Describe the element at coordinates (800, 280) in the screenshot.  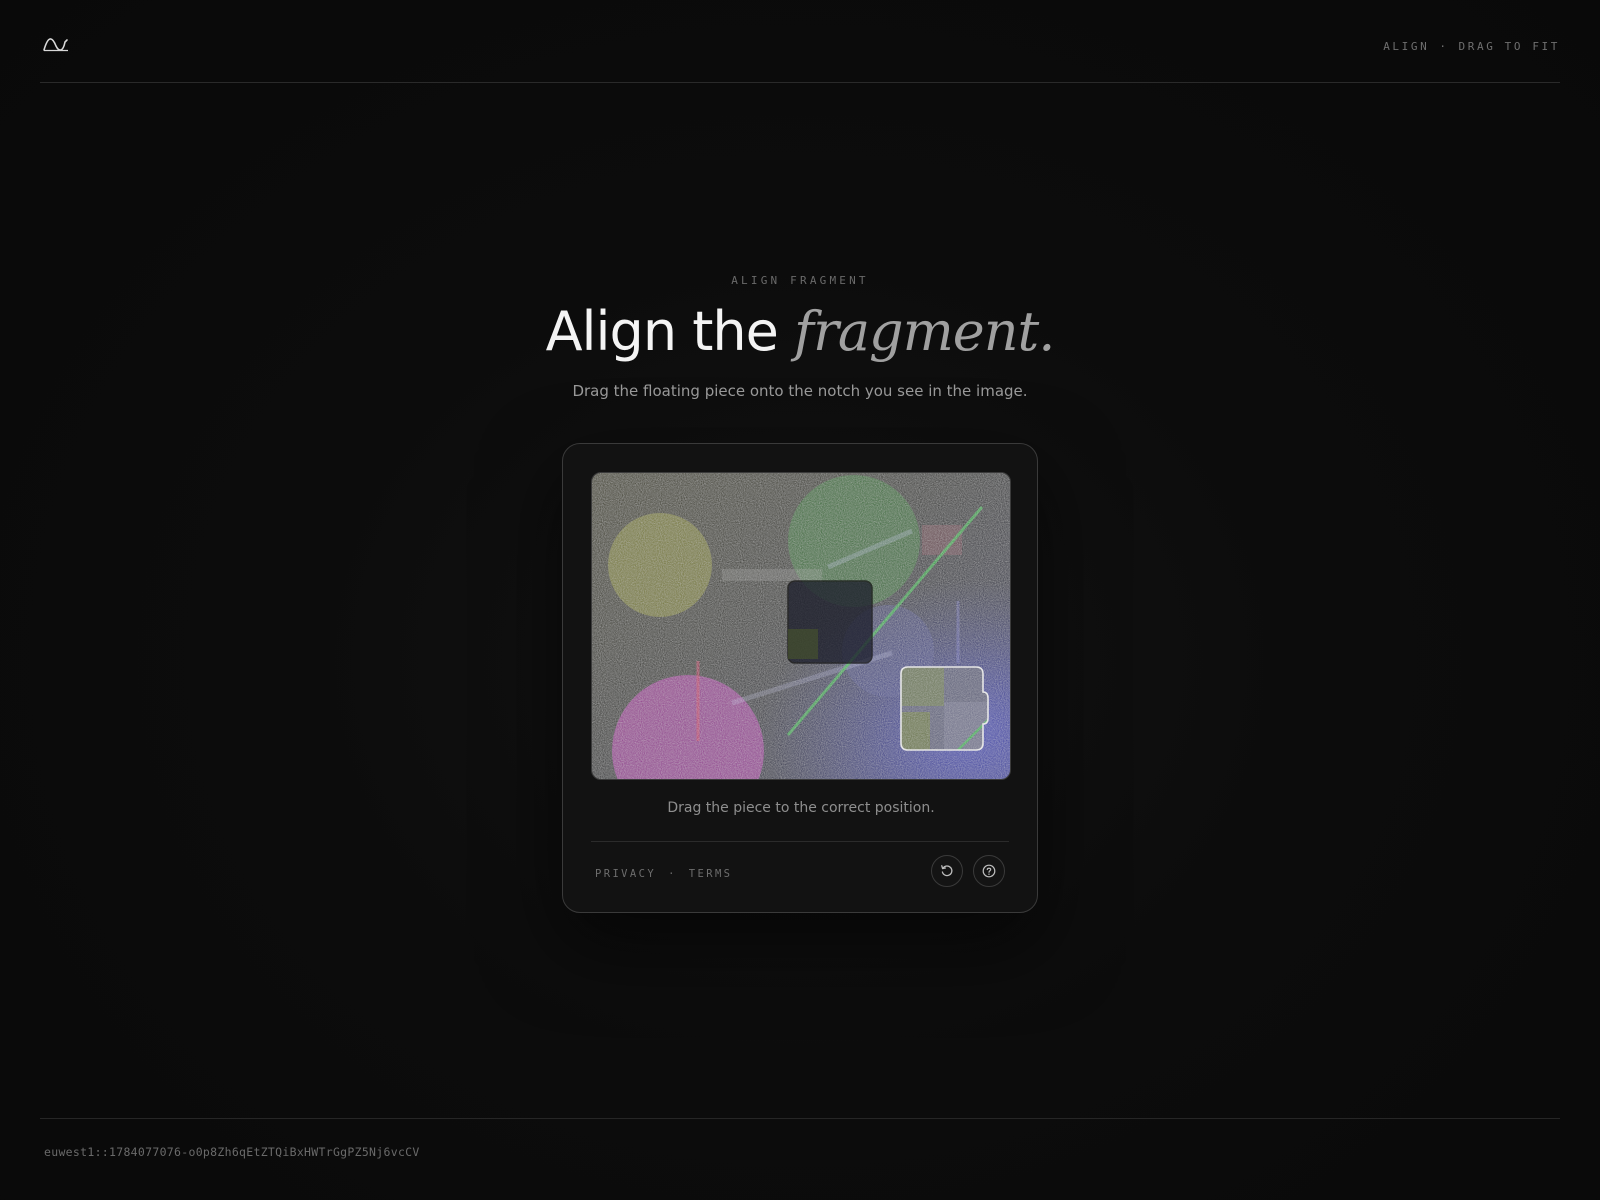
I see `eyebrow-label: ALIGN FRAGMENT` at that location.